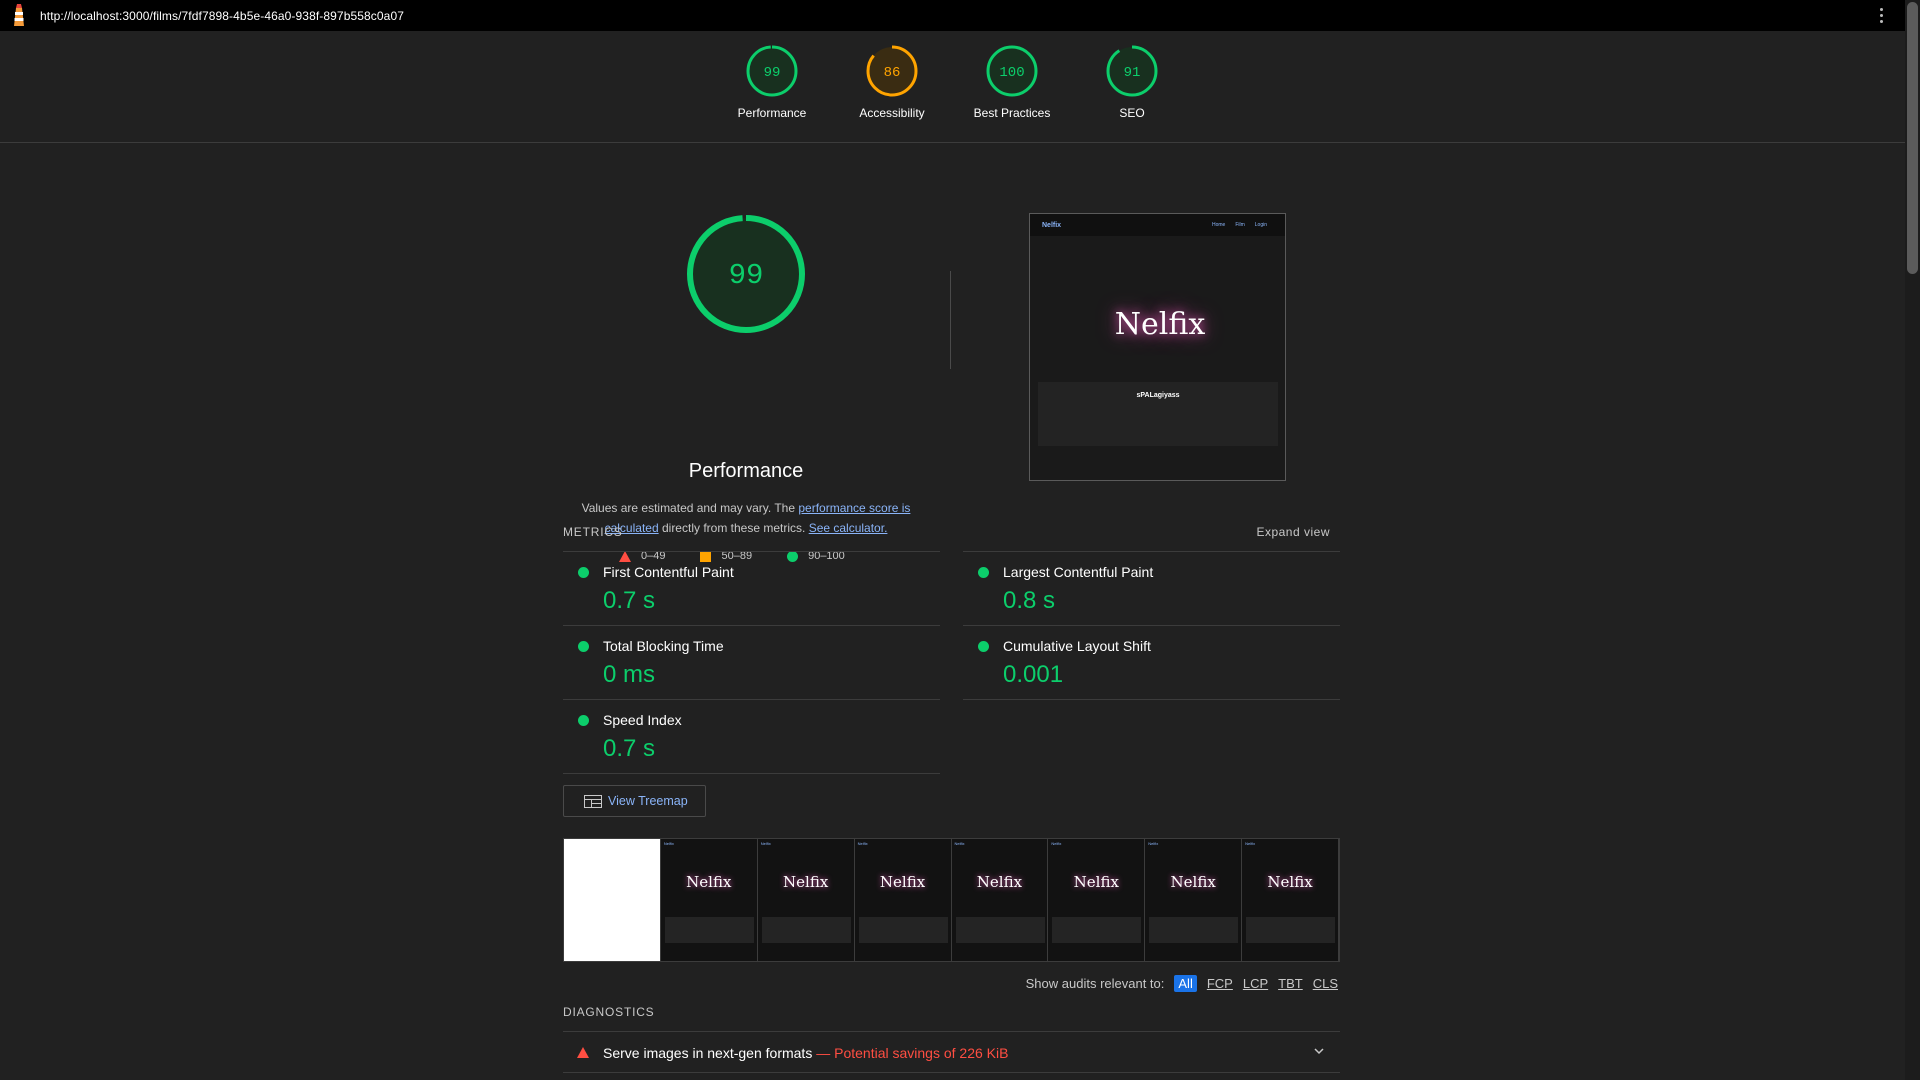  I want to click on filter-lcp: LCP, so click(1255, 983).